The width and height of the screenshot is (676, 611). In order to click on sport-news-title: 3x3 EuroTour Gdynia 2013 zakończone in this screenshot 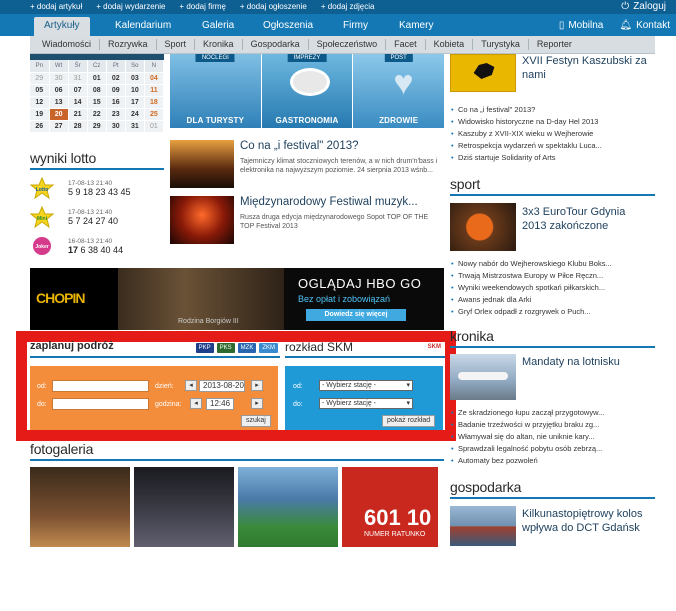, I will do `click(587, 219)`.